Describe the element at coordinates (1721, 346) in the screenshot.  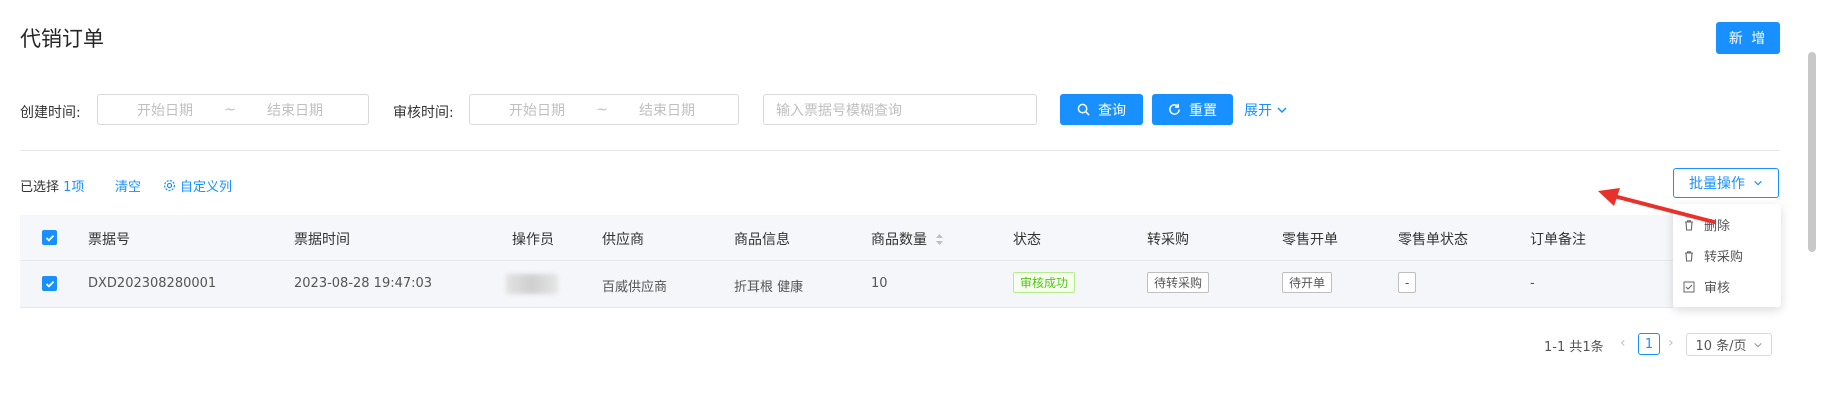
I see `page-size-label: 10 条/页` at that location.